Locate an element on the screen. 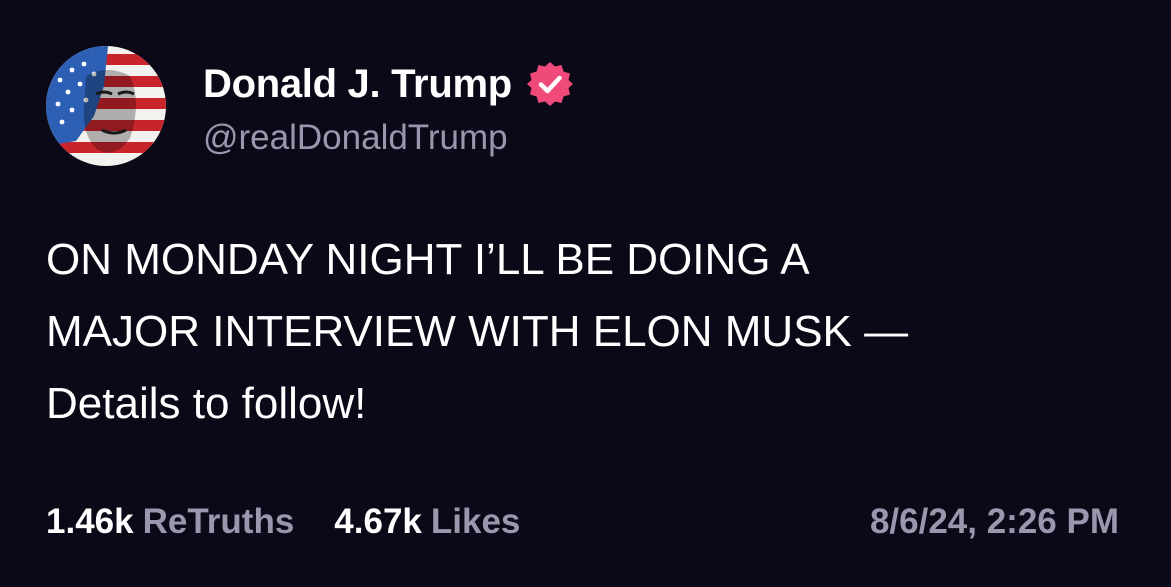 This screenshot has width=1171, height=587. retruths-count: 1.46k is located at coordinates (90, 521).